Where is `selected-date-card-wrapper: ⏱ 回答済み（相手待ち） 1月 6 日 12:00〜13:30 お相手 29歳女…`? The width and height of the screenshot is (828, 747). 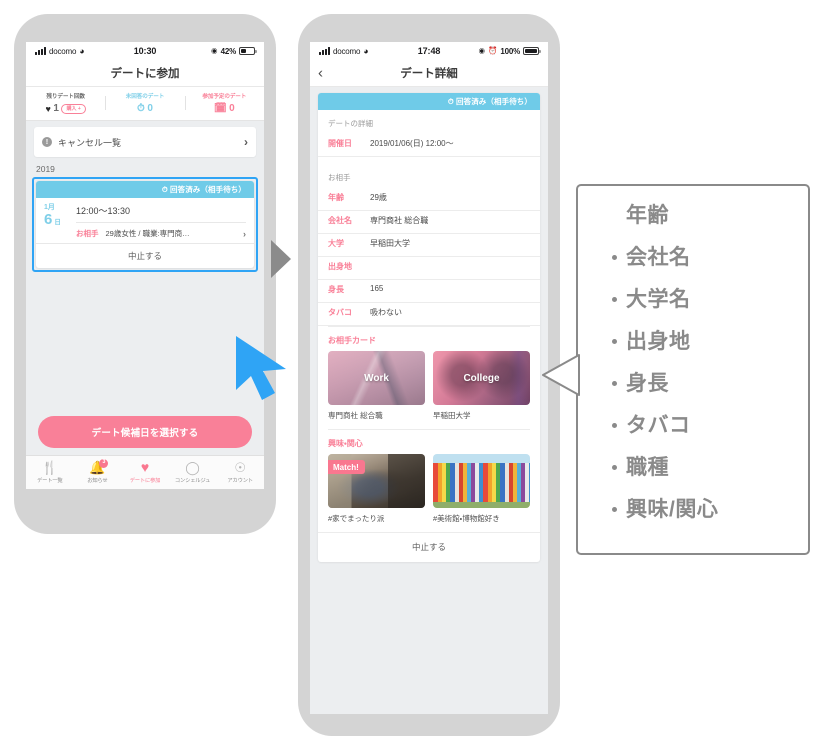 selected-date-card-wrapper: ⏱ 回答済み（相手待ち） 1月 6 日 12:00〜13:30 お相手 29歳女… is located at coordinates (145, 224).